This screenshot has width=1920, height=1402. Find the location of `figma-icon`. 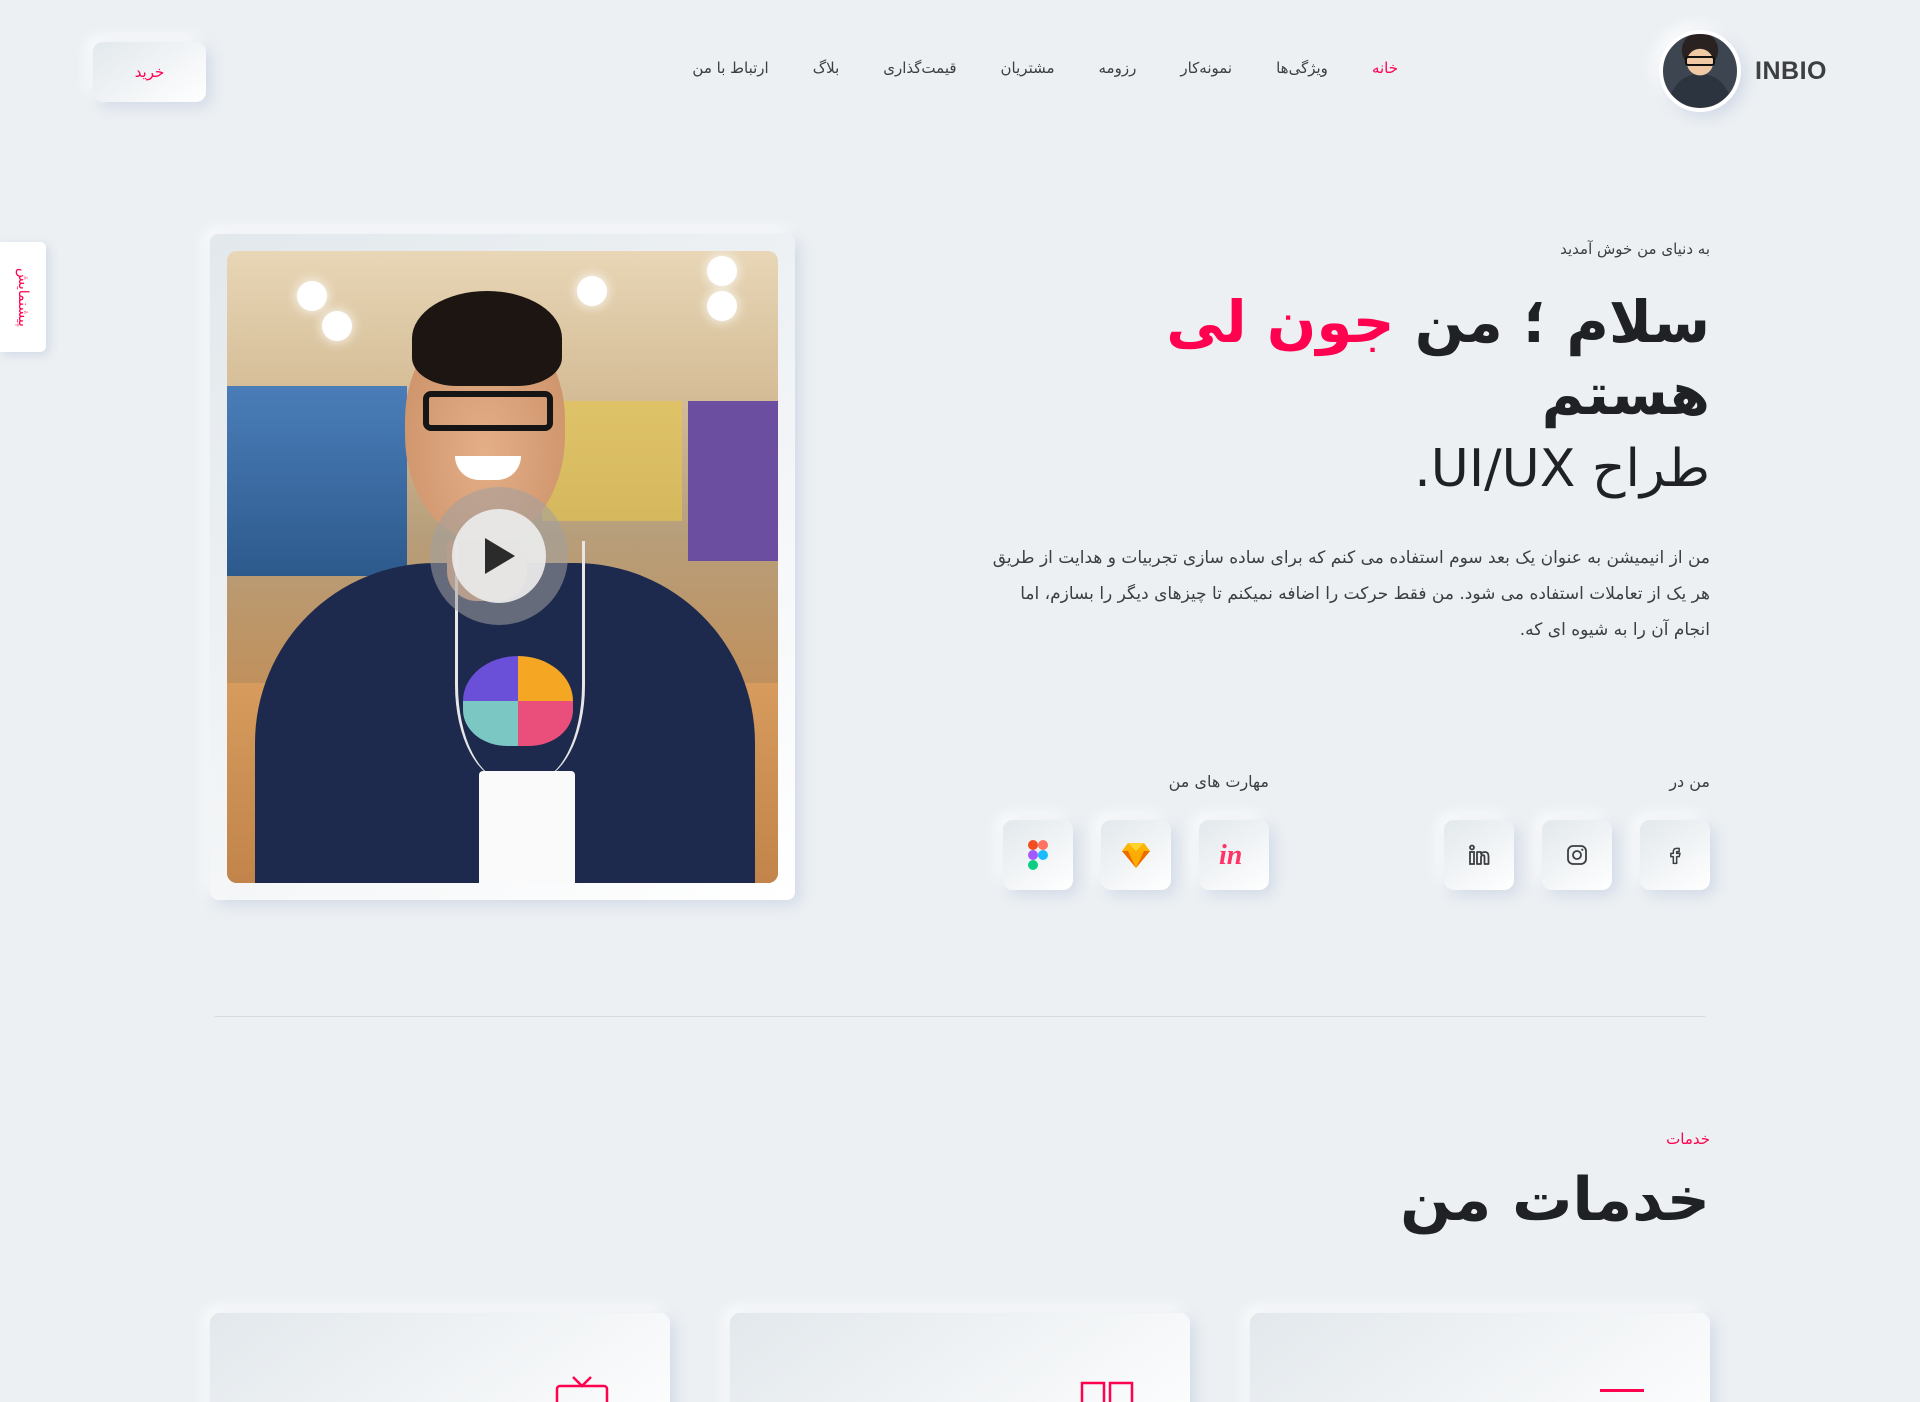

figma-icon is located at coordinates (1038, 855).